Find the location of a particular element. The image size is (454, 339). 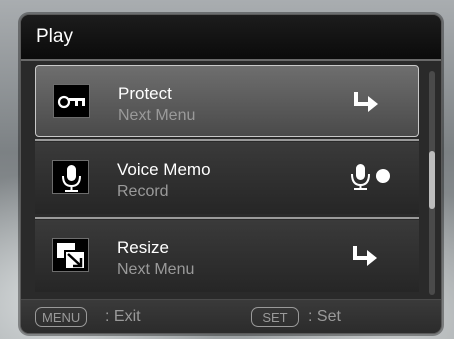

menu-key-badge: MENU is located at coordinates (61, 317).